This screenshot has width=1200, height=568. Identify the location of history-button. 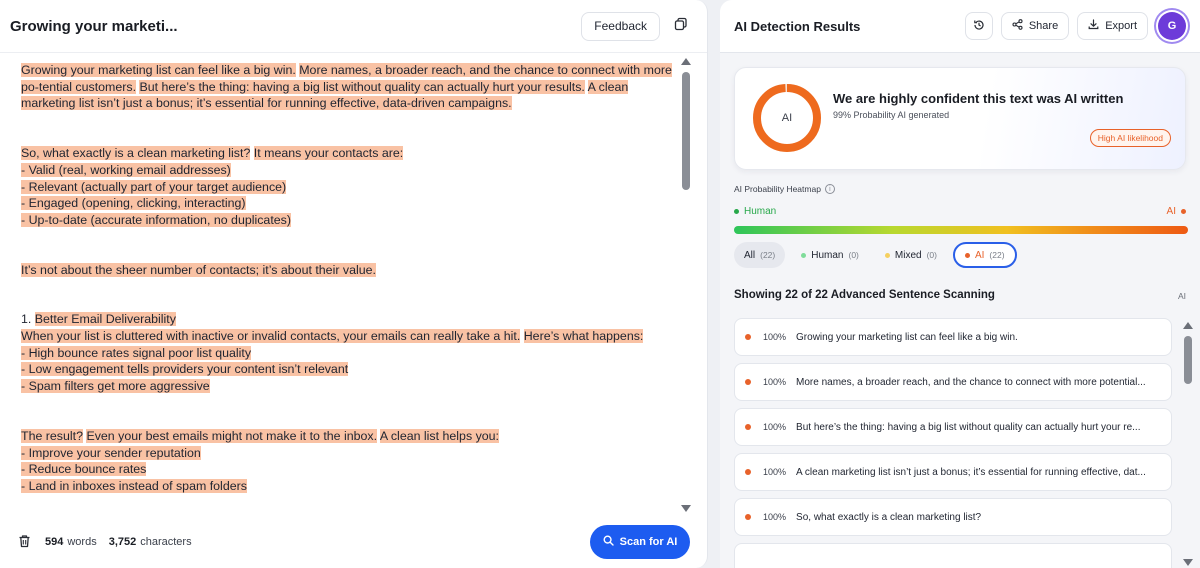
(978, 26).